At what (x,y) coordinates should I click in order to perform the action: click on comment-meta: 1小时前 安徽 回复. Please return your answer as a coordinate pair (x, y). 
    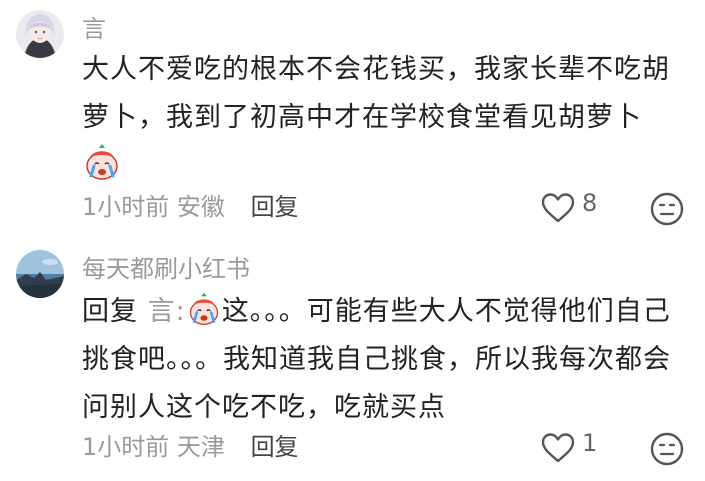
    Looking at the image, I should click on (190, 207).